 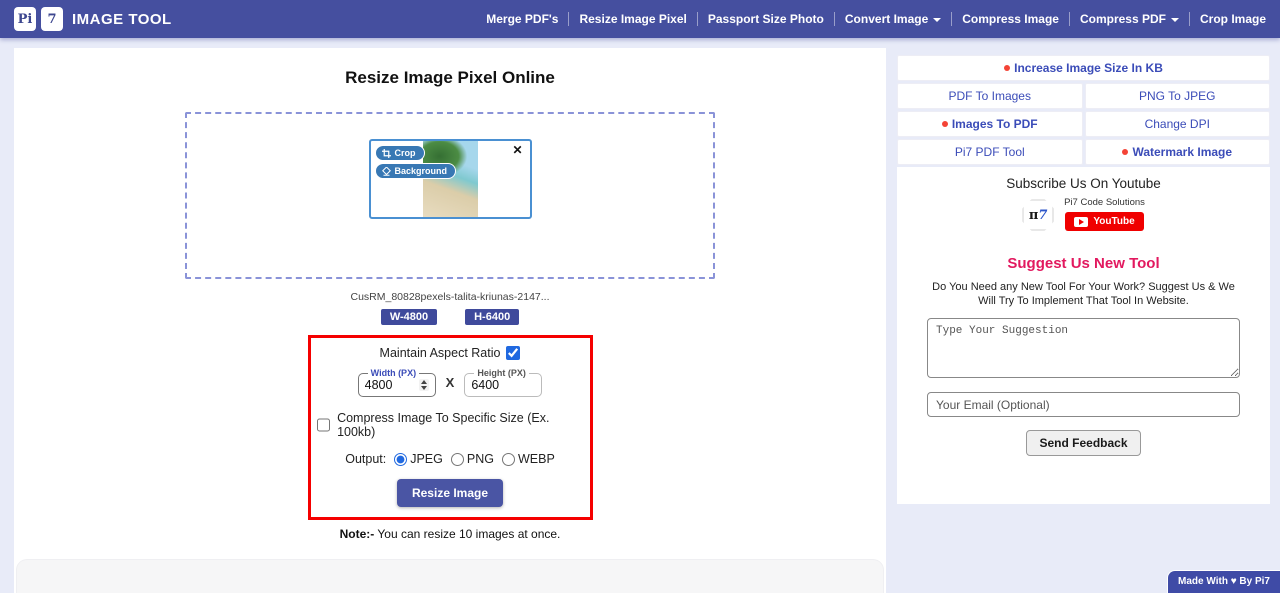 I want to click on step-up-icon, so click(x=423, y=382).